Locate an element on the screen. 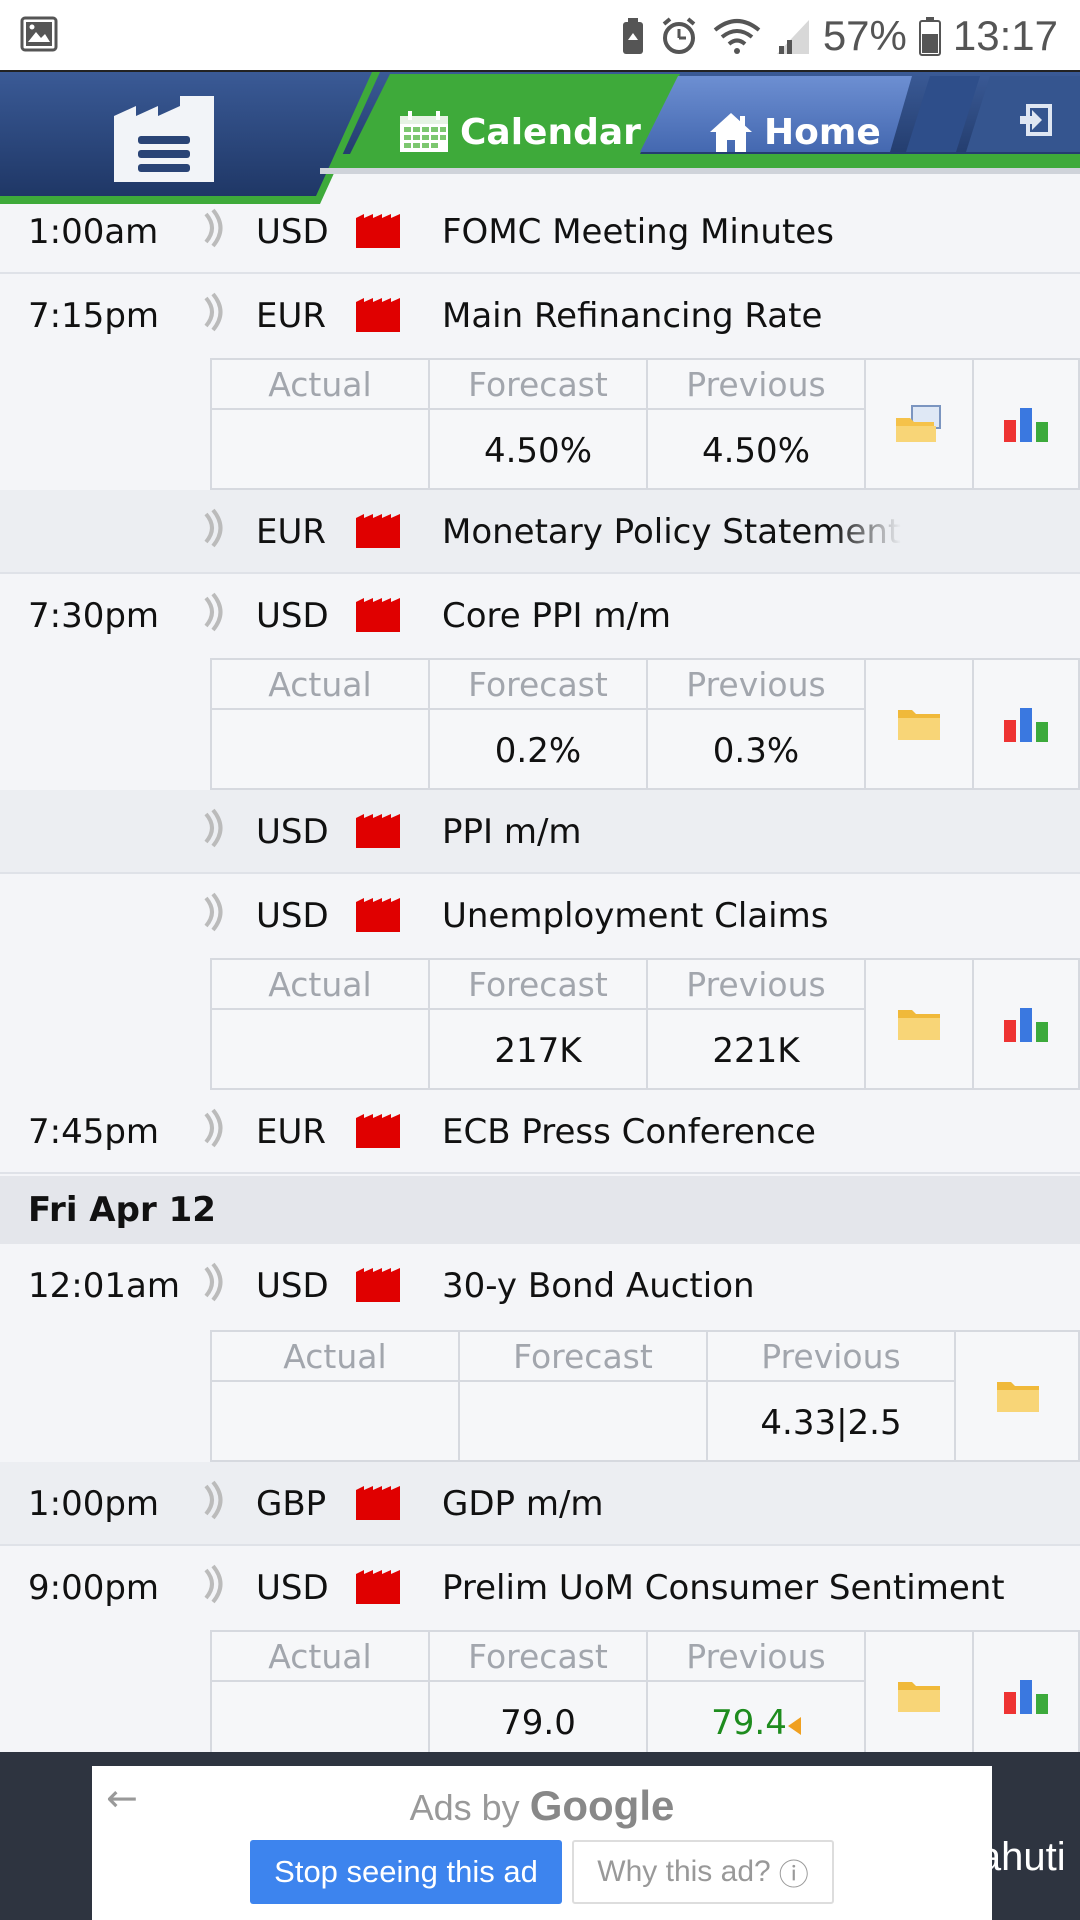 This screenshot has height=1920, width=1080. event-title: FOMC Meeting Minutes is located at coordinates (638, 232).